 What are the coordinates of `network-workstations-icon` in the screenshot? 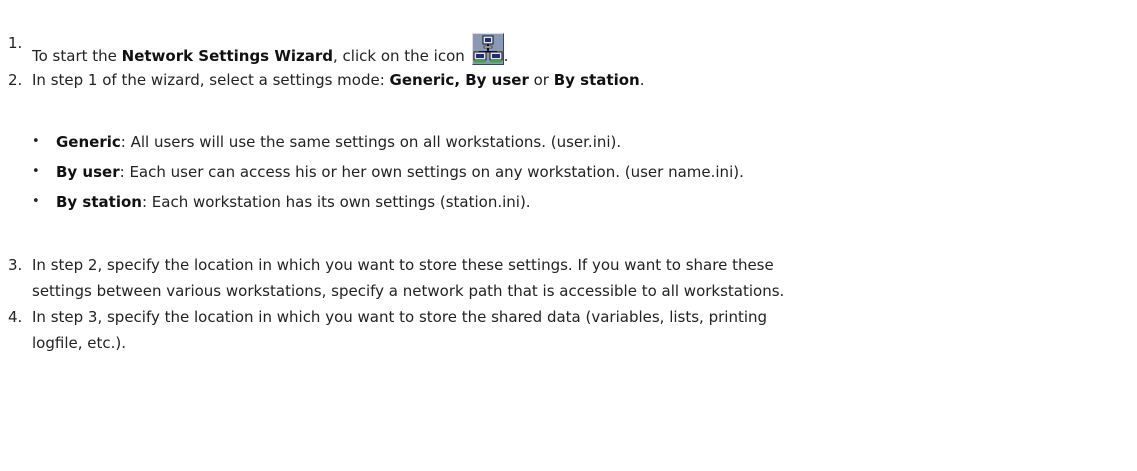 It's located at (487, 49).